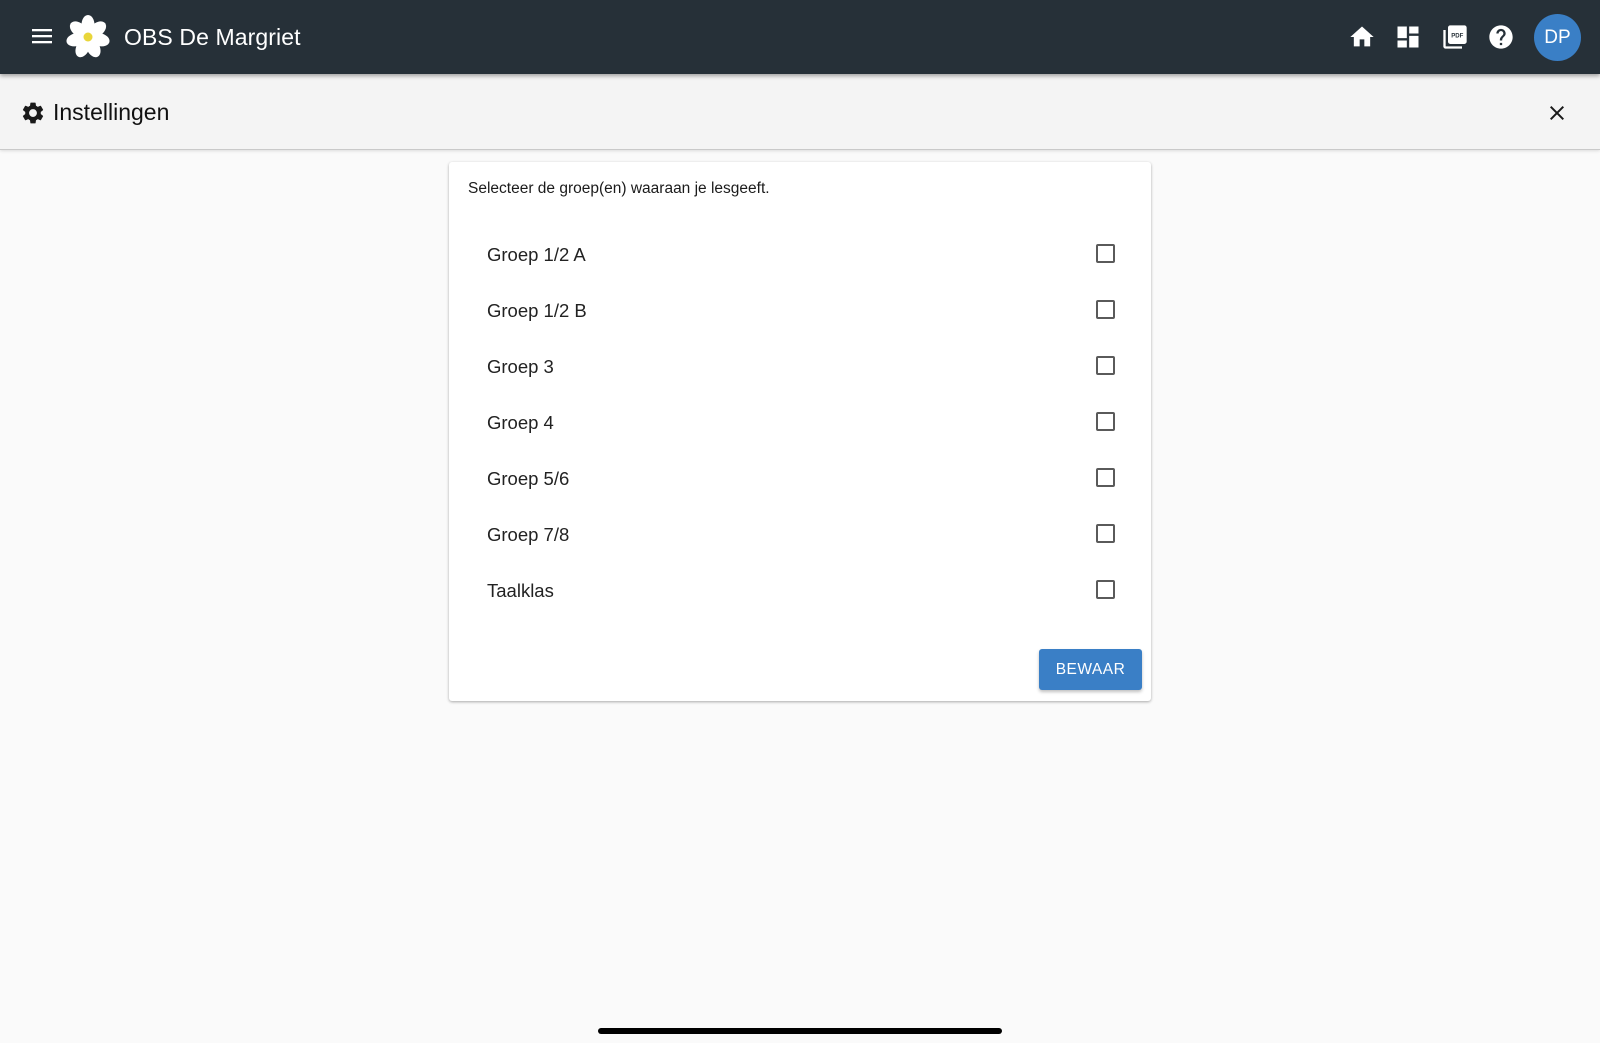  I want to click on pdf-button: PDF, so click(1455, 37).